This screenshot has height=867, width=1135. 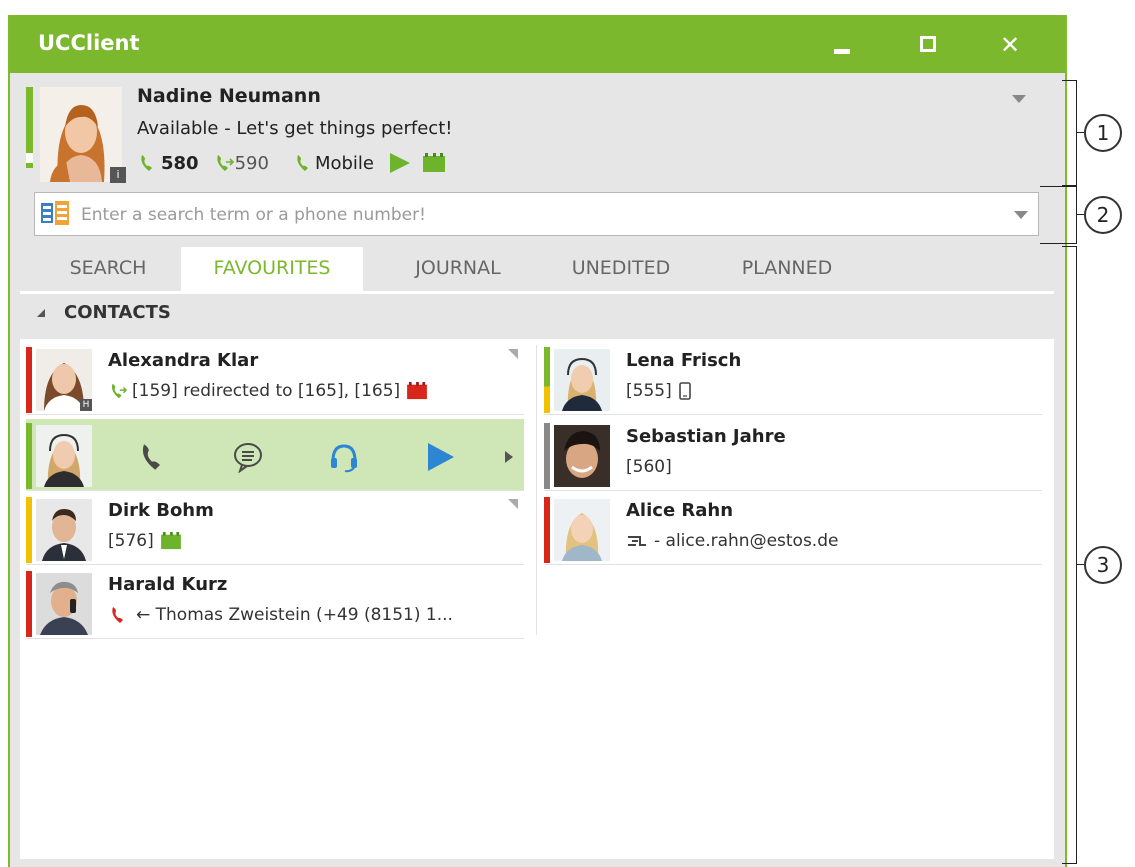 What do you see at coordinates (637, 541) in the screenshot?
I see `email-redirect-icon` at bounding box center [637, 541].